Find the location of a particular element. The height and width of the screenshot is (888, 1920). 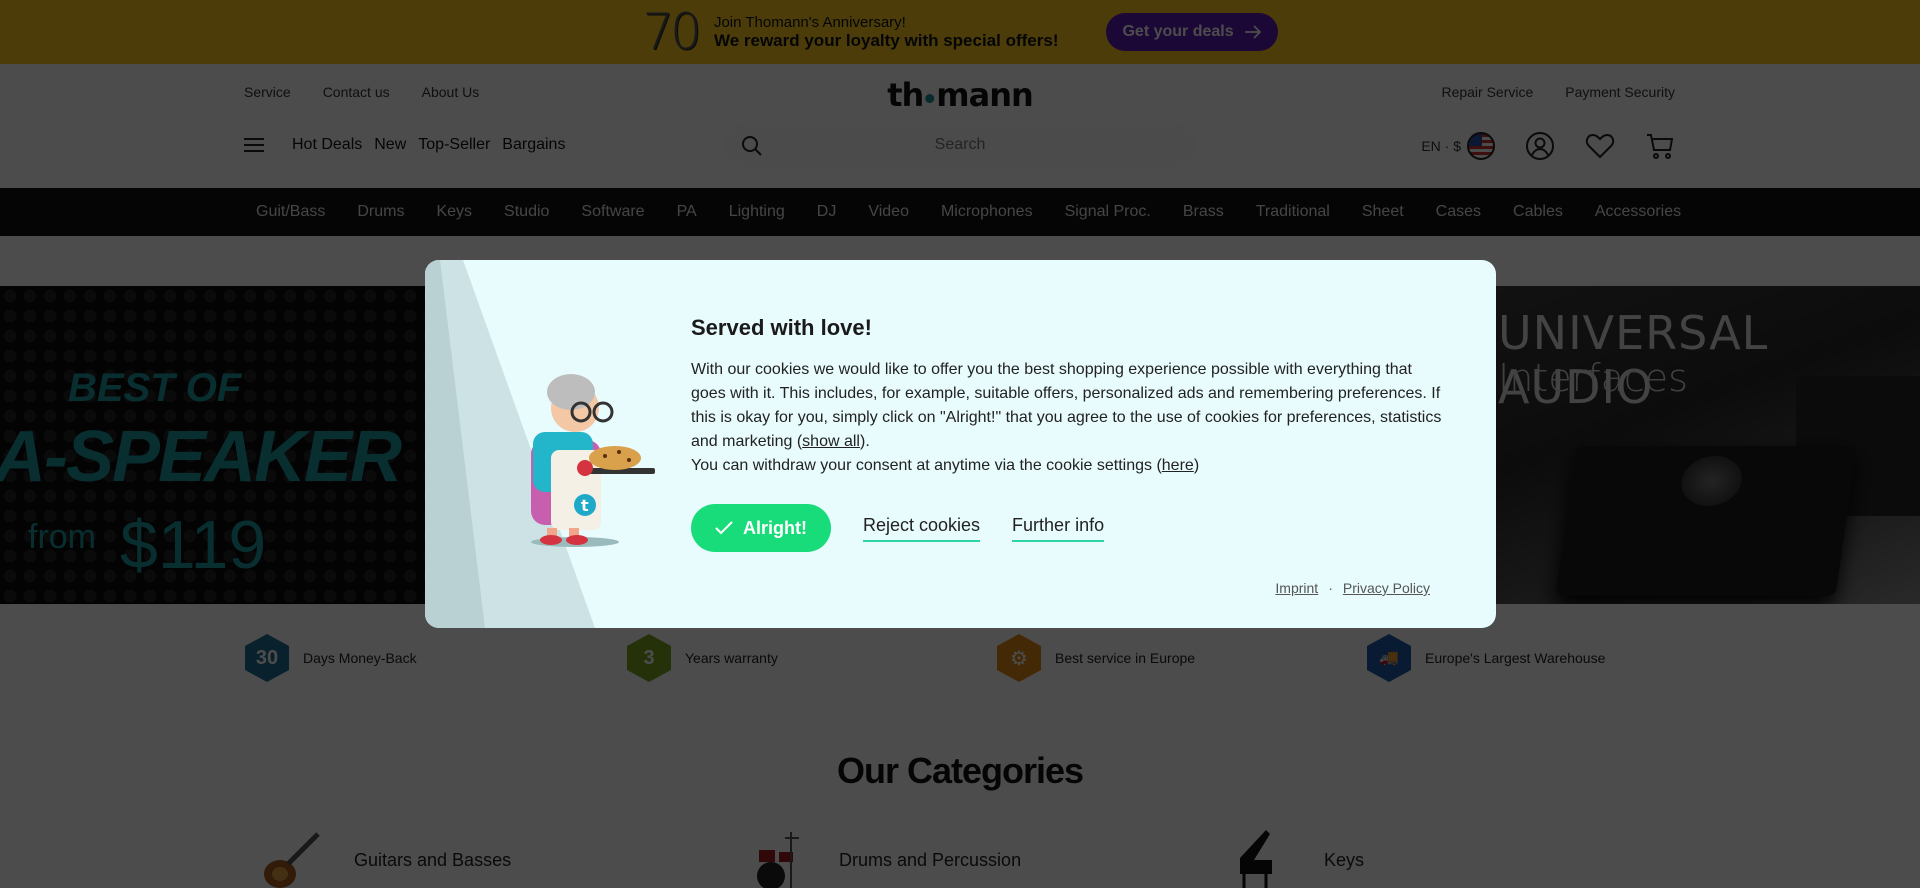

granny-baker-illustration: t is located at coordinates (593, 460).